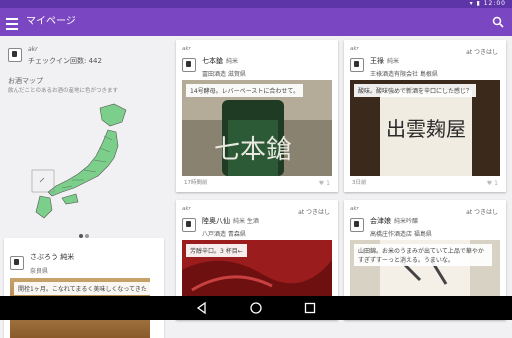 The height and width of the screenshot is (338, 512). Describe the element at coordinates (310, 308) in the screenshot. I see `recents-icon` at that location.